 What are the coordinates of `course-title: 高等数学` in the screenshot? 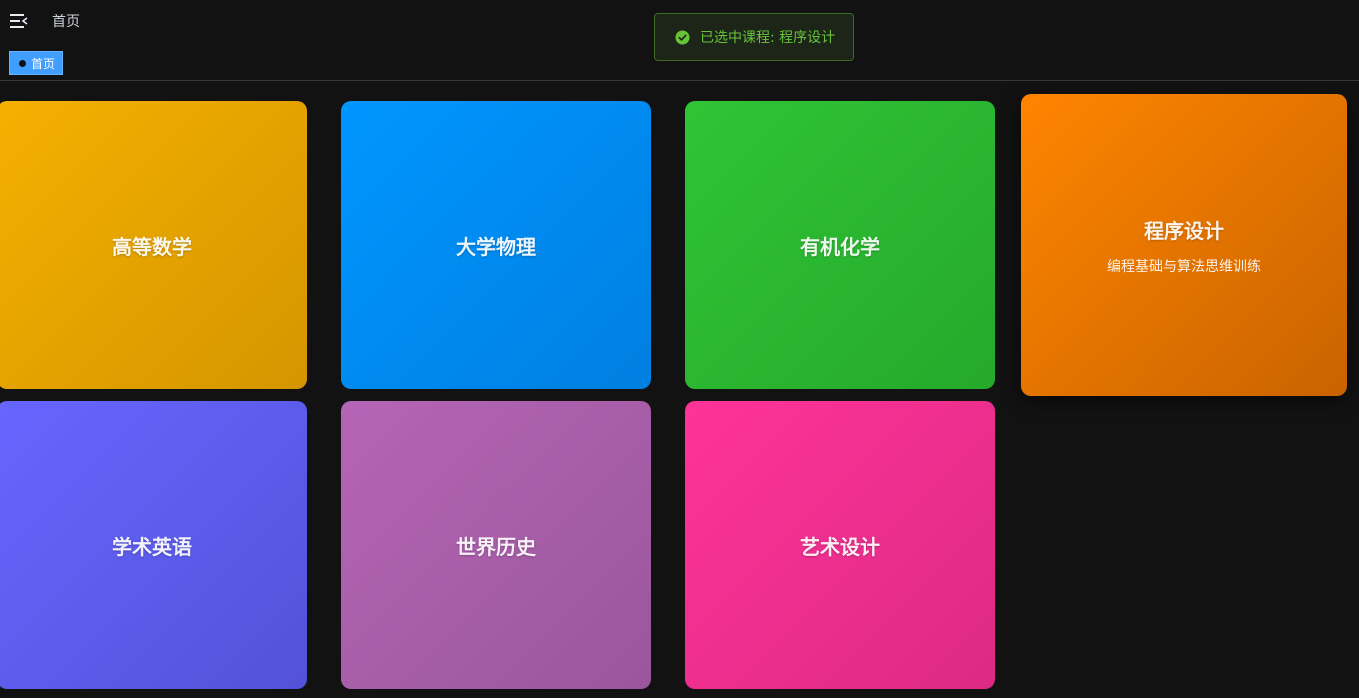 It's located at (152, 246).